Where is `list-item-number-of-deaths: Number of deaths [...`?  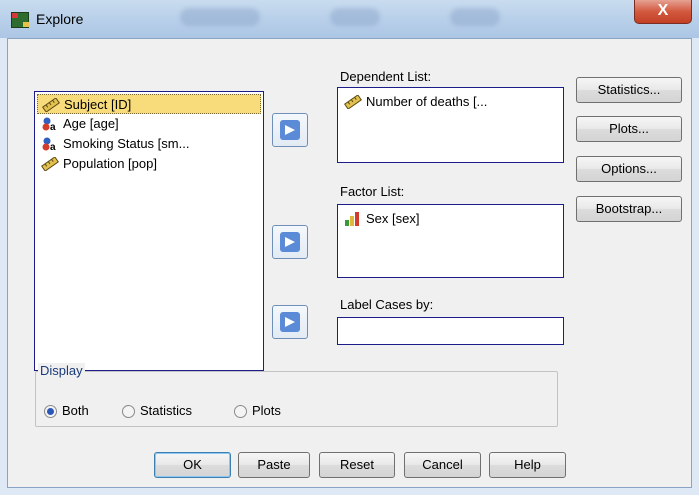
list-item-number-of-deaths: Number of deaths [... is located at coordinates (413, 102).